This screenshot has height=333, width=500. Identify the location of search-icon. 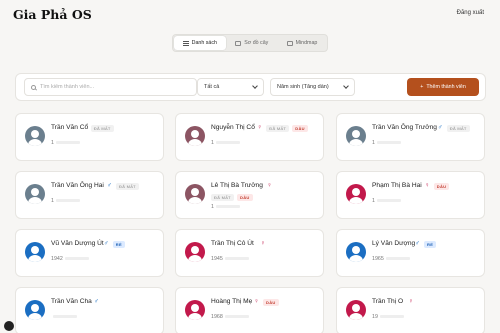
(33, 87).